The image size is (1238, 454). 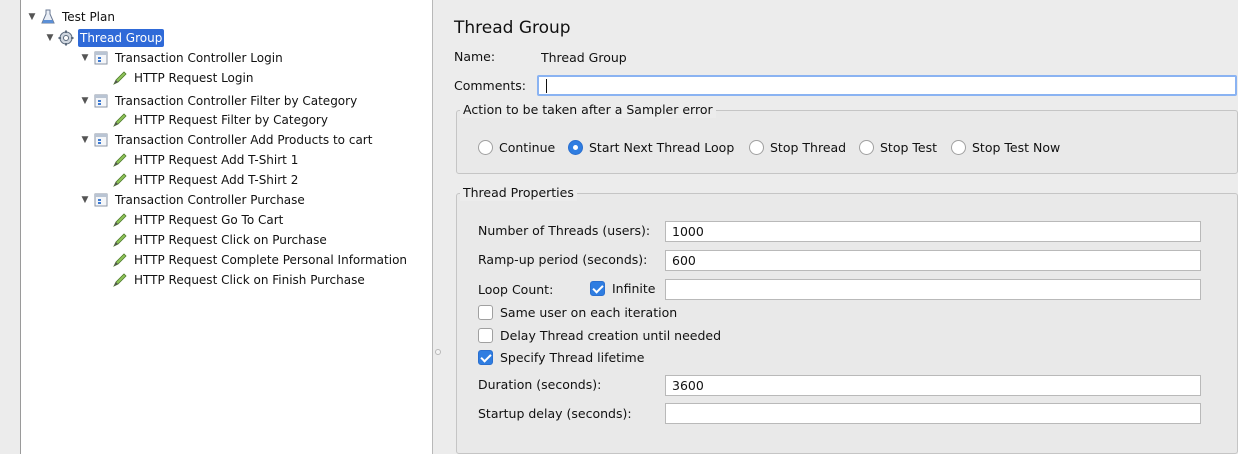 I want to click on tree-item-controller-purchase: ▼ Transaction Controller Purchase, so click(x=193, y=200).